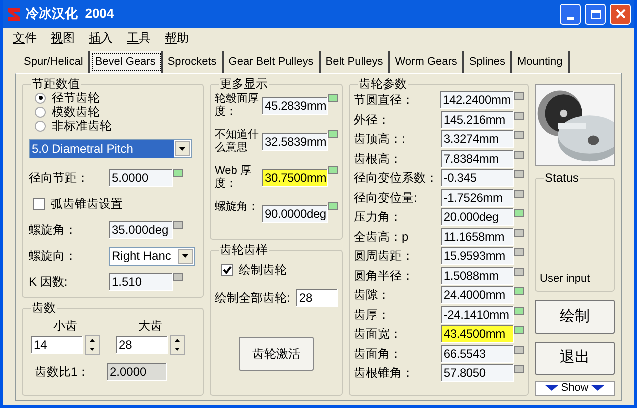 The width and height of the screenshot is (637, 408). What do you see at coordinates (70, 14) in the screenshot?
I see `window-title: 冷冰汉化 2004` at bounding box center [70, 14].